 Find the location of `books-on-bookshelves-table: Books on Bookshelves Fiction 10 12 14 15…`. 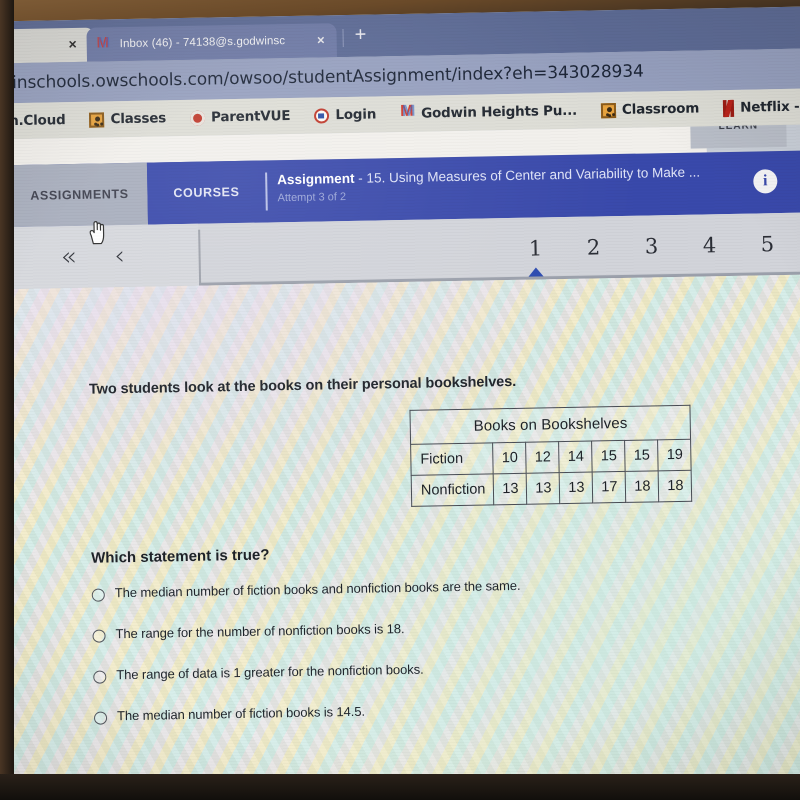

books-on-bookshelves-table: Books on Bookshelves Fiction 10 12 14 15… is located at coordinates (551, 455).